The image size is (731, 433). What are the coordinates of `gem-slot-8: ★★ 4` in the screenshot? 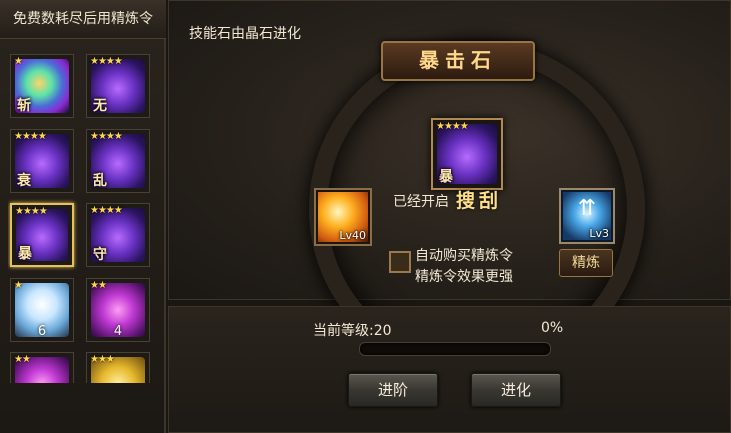 It's located at (118, 310).